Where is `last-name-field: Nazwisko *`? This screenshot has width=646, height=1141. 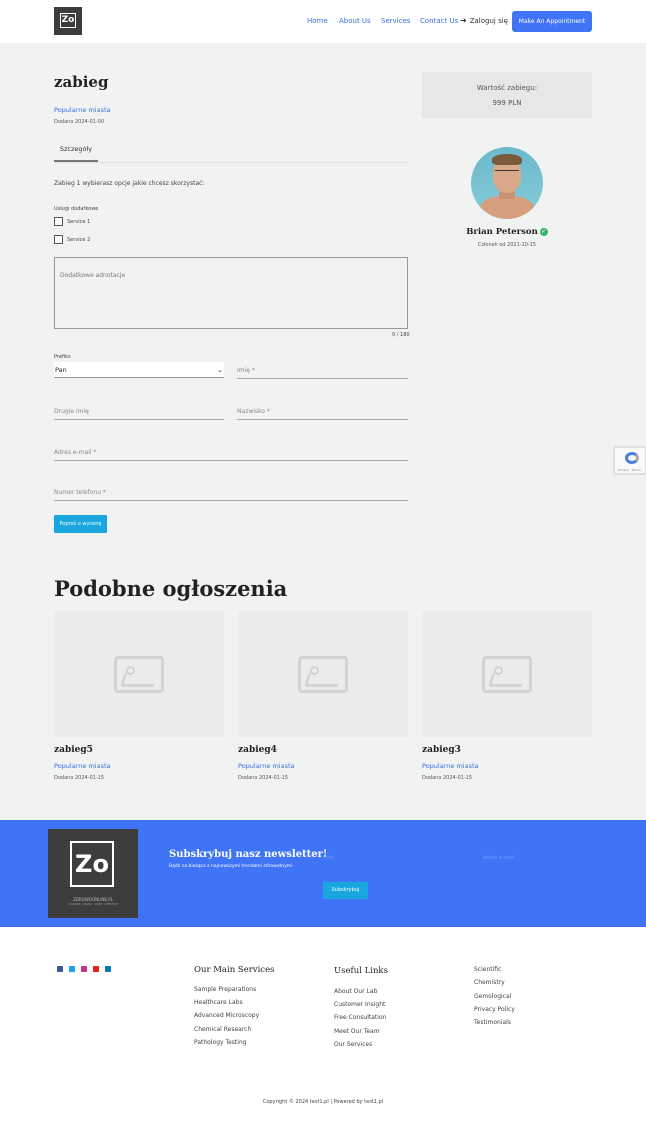 last-name-field: Nazwisko * is located at coordinates (322, 413).